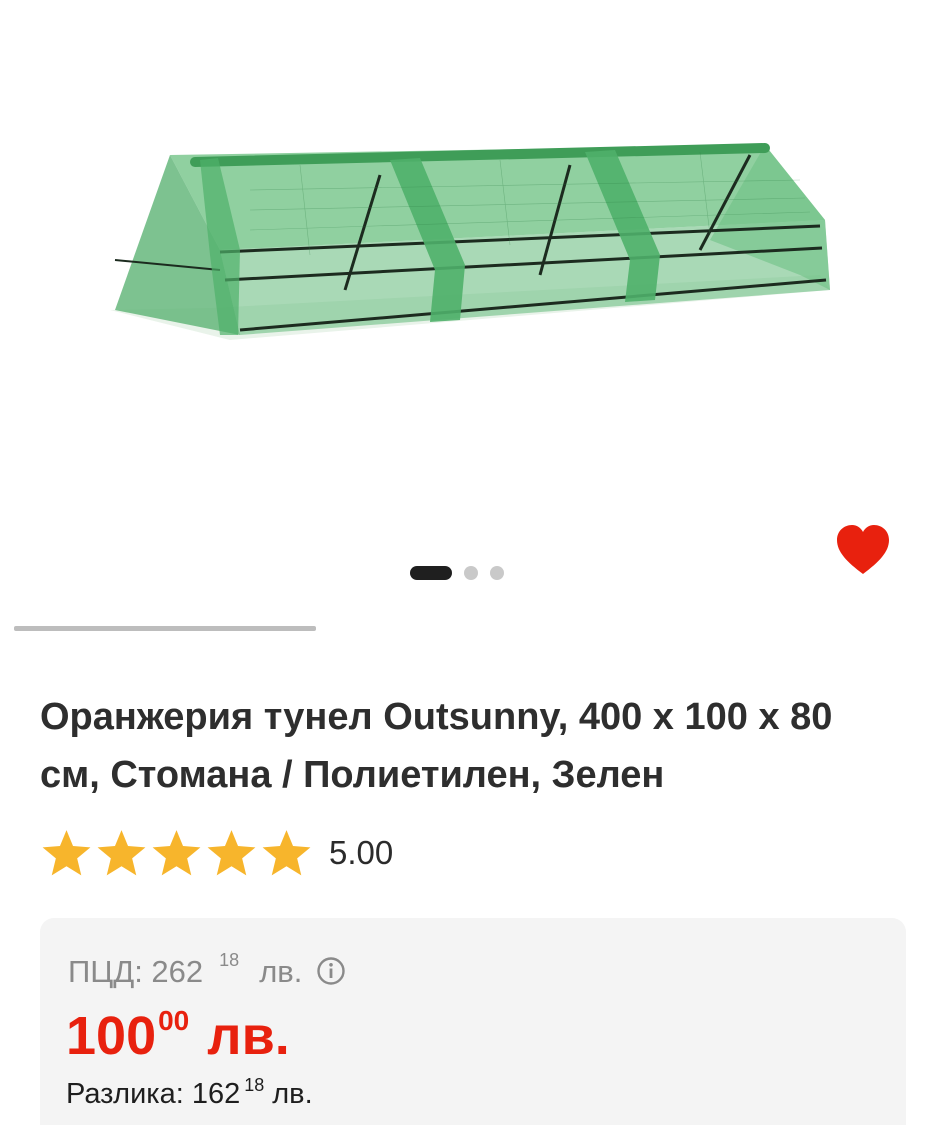  I want to click on current-price: 100 00 лв., so click(178, 1036).